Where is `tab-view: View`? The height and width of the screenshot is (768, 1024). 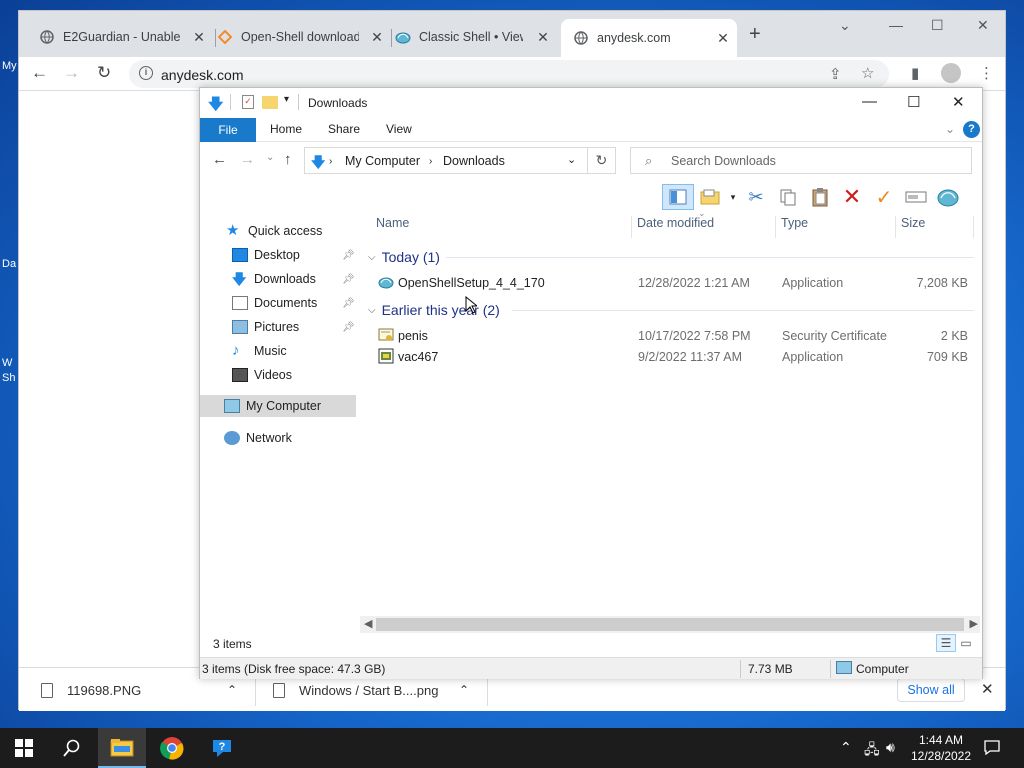 tab-view: View is located at coordinates (399, 129).